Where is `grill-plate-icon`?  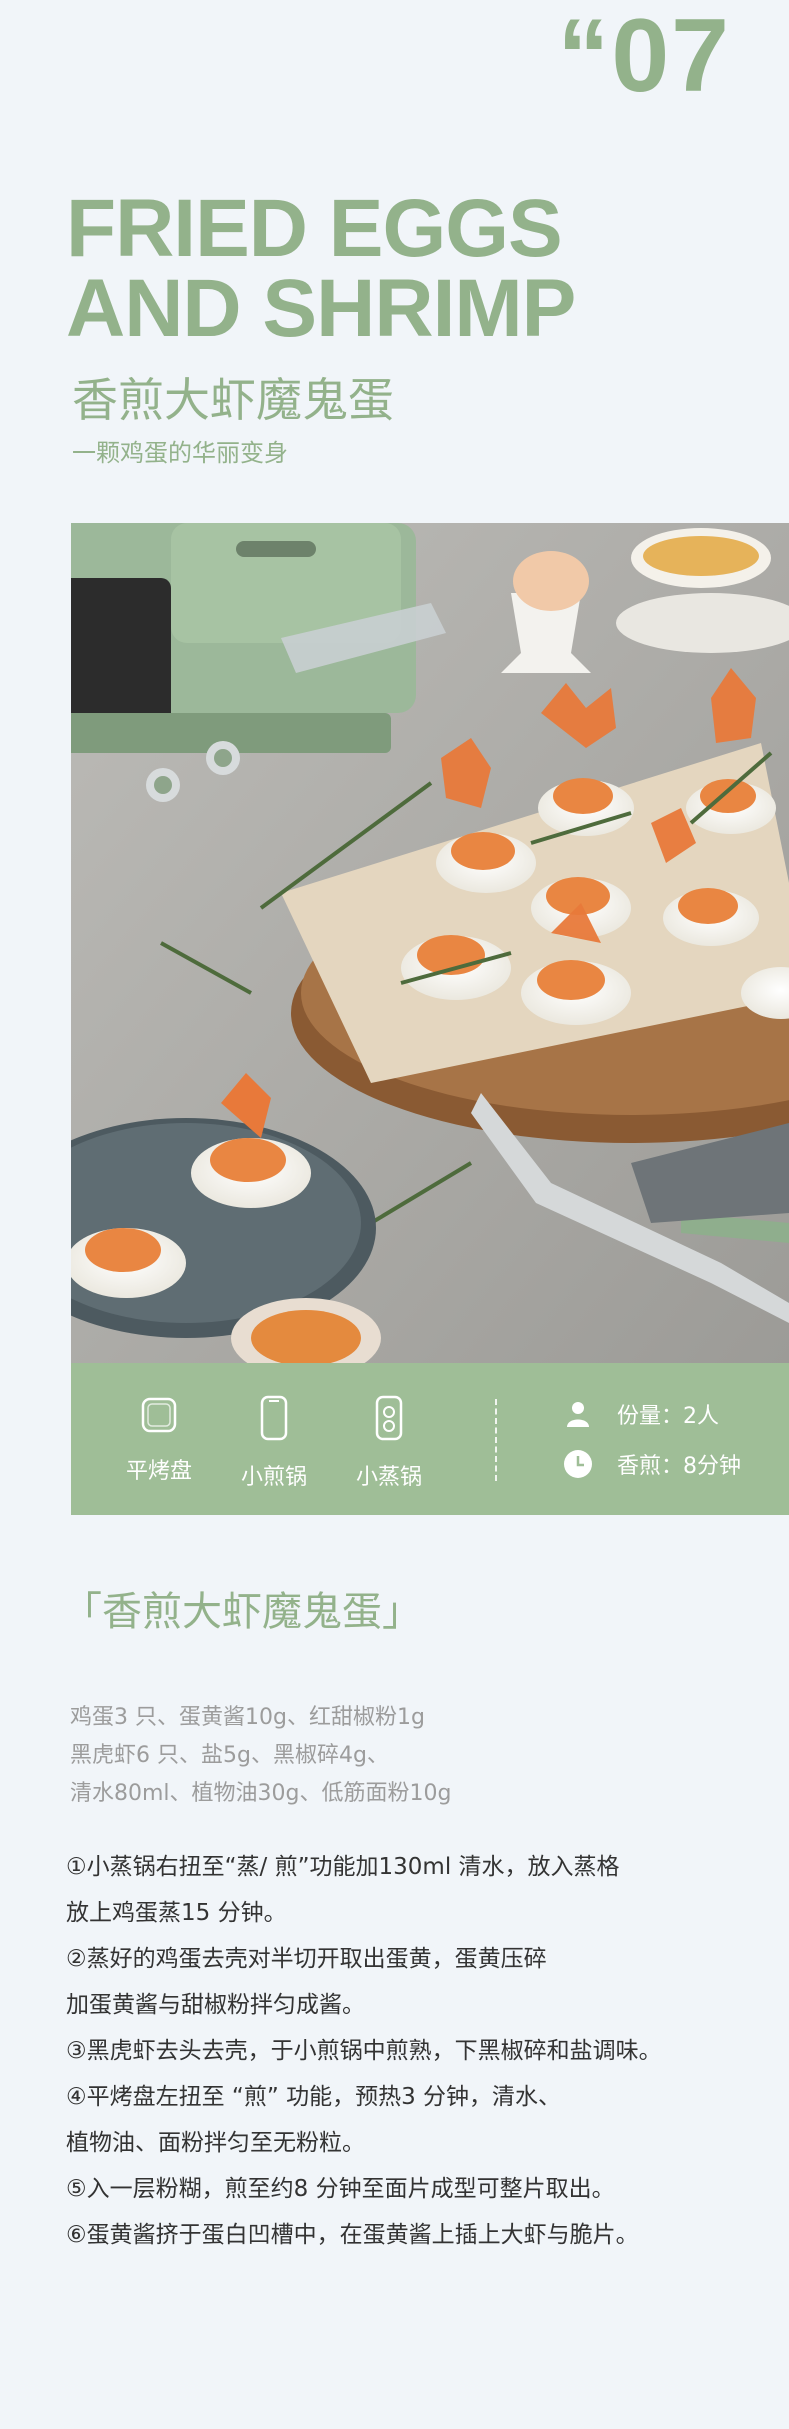 grill-plate-icon is located at coordinates (159, 1415).